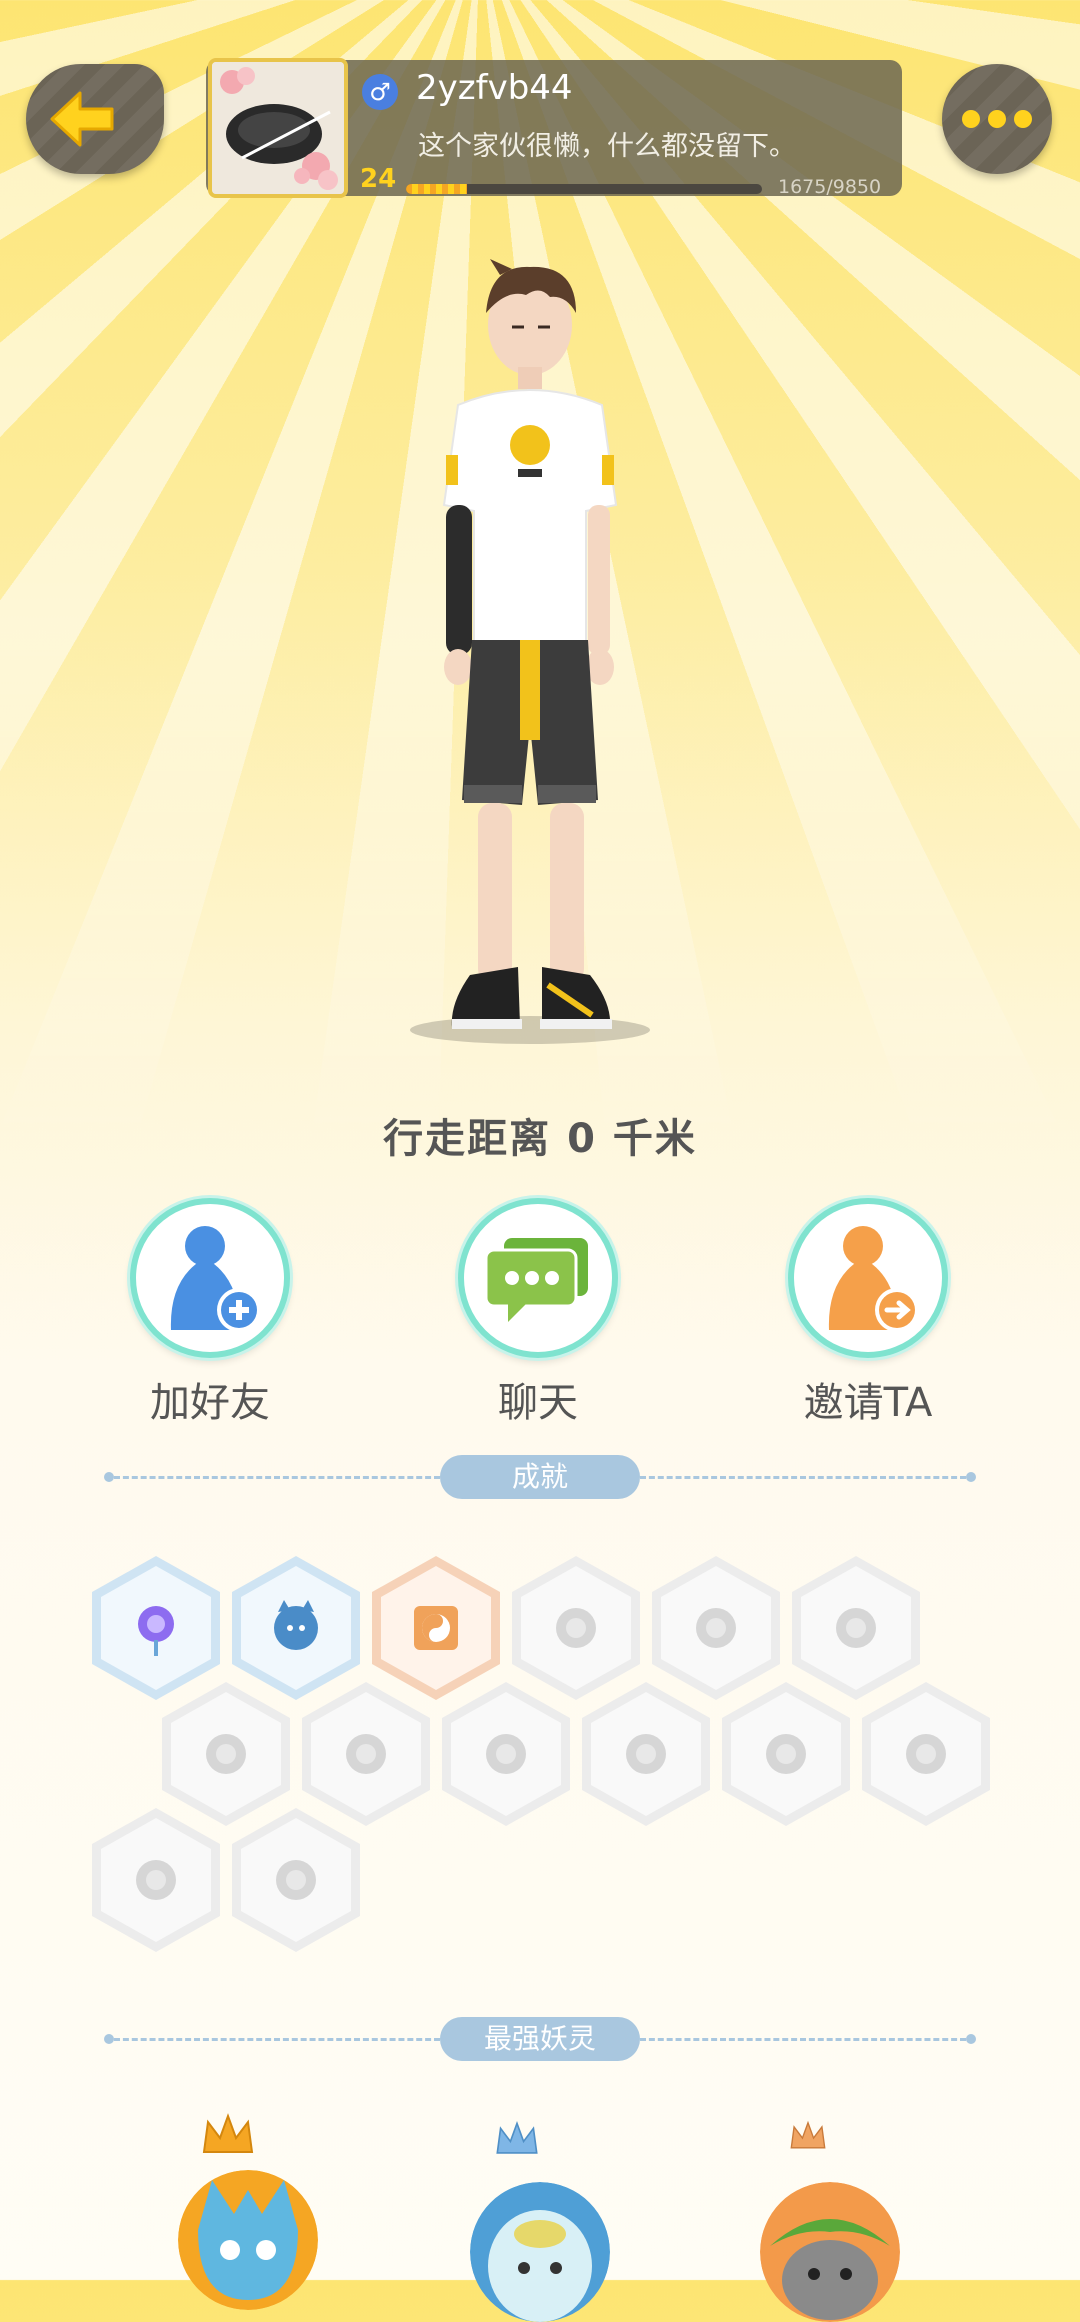 This screenshot has width=1080, height=2322. What do you see at coordinates (380, 92) in the screenshot?
I see `gender-male-icon: ♂` at bounding box center [380, 92].